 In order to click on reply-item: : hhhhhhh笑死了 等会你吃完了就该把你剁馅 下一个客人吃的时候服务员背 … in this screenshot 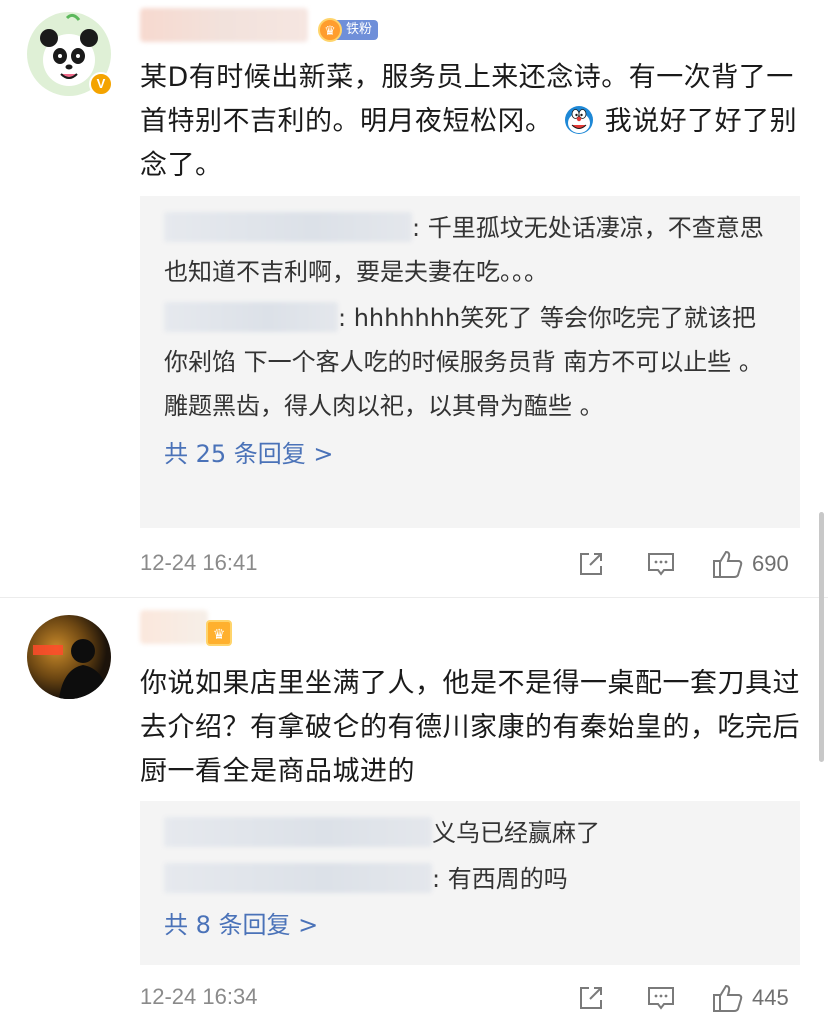, I will do `click(470, 362)`.